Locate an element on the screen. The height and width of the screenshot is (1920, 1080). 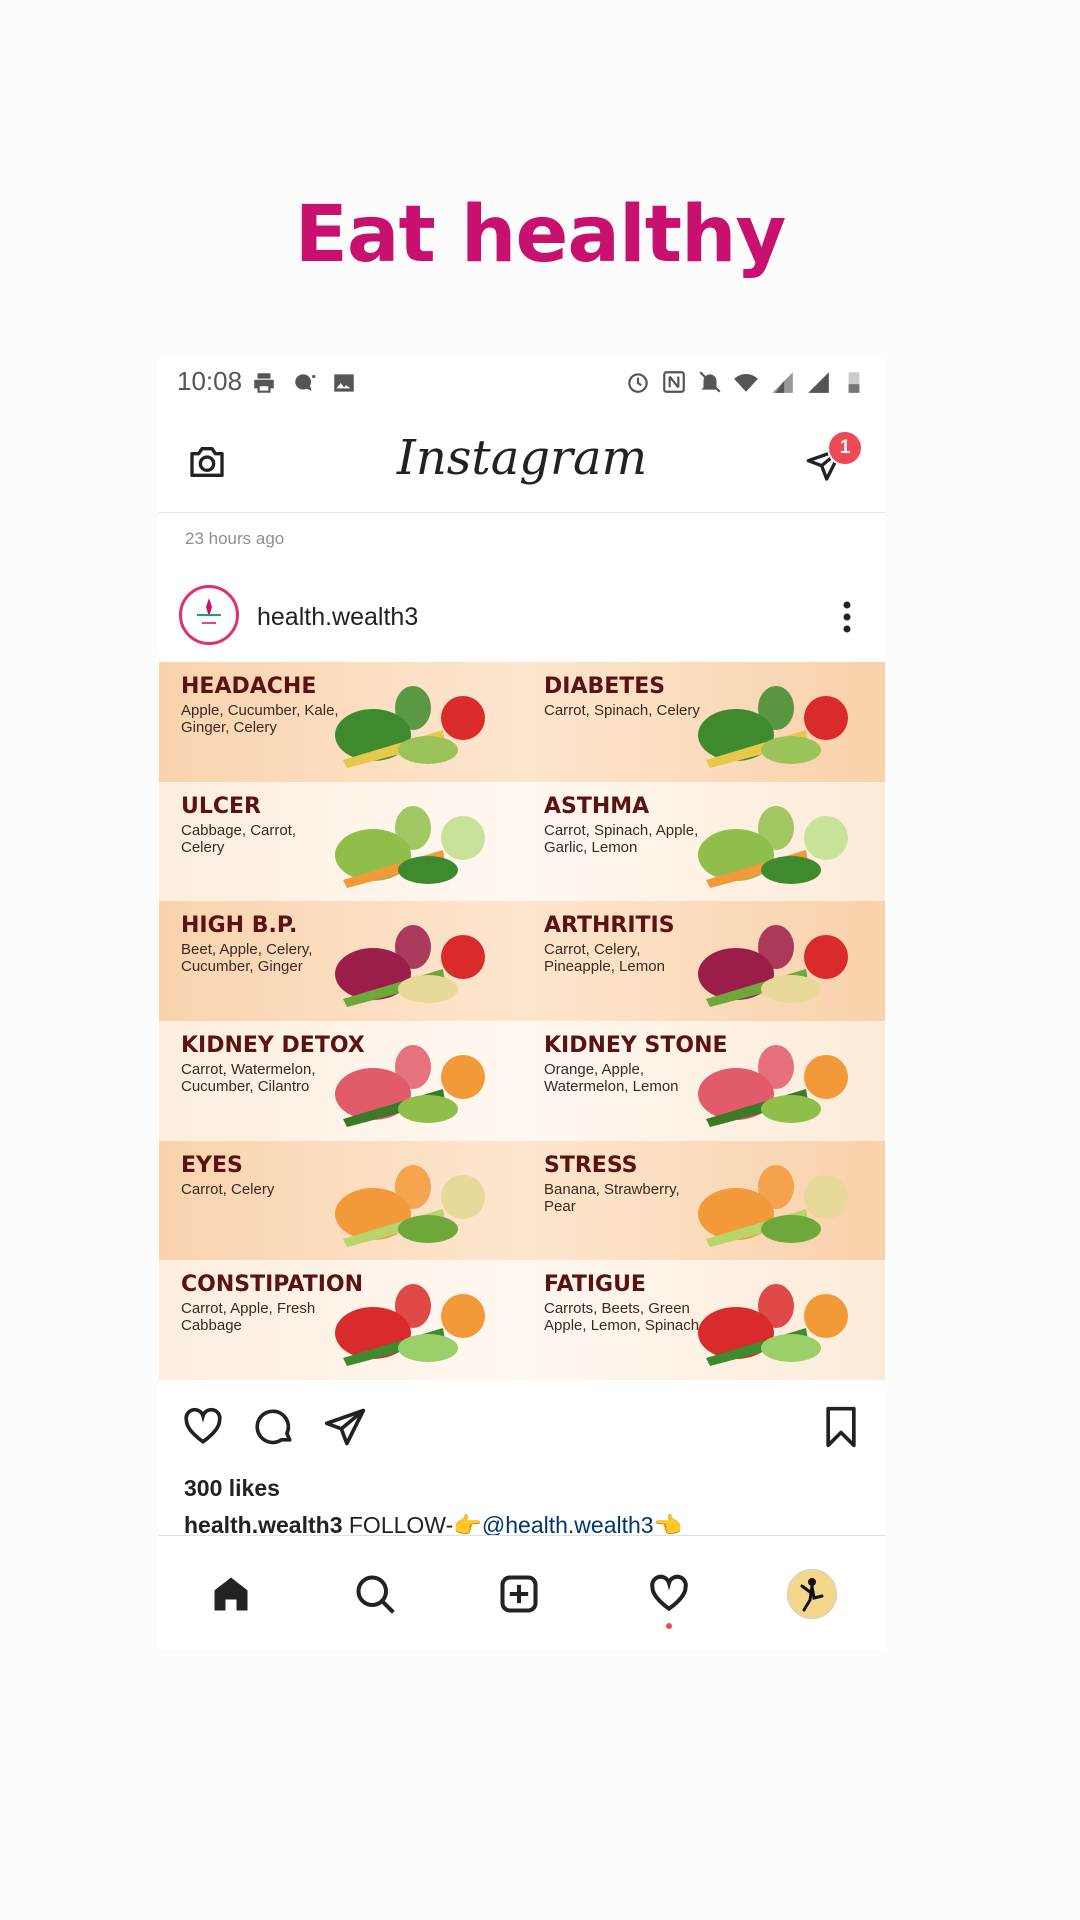
bookmark-icon is located at coordinates (841, 1427).